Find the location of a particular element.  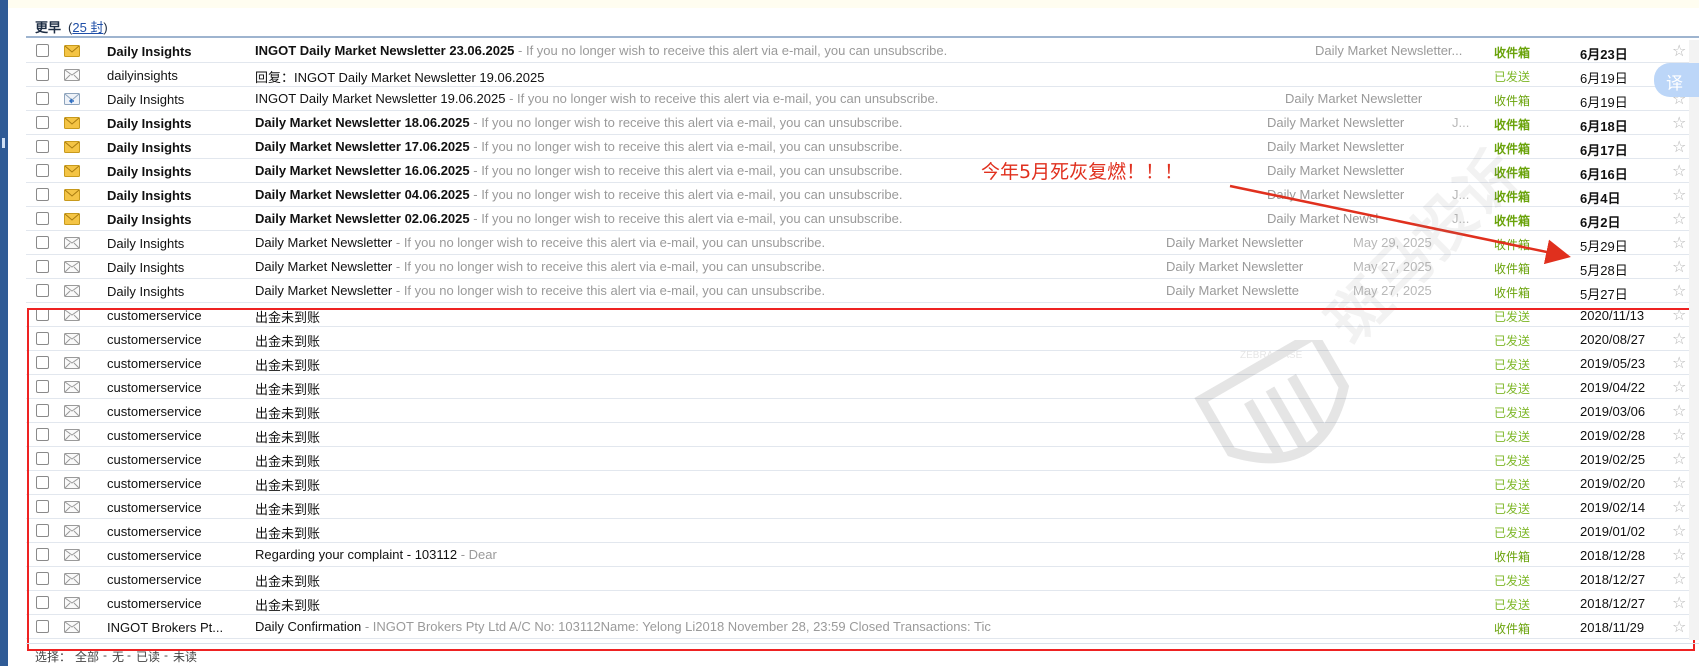

select-label: 选择： is located at coordinates (53, 657).